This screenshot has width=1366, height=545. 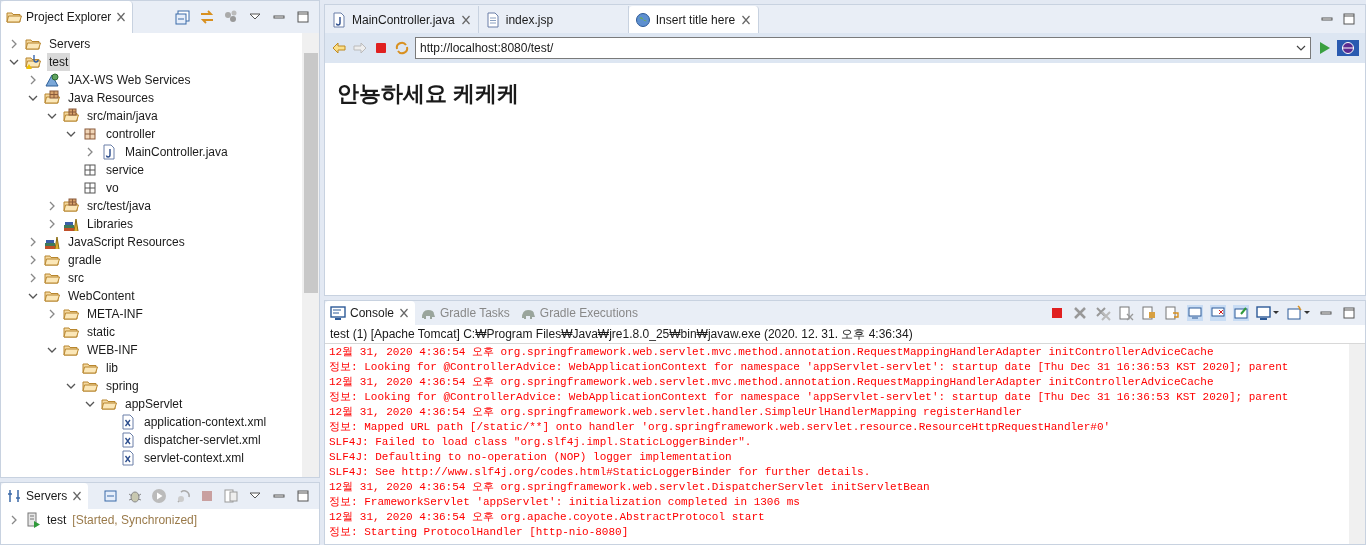 I want to click on servers-icon, so click(x=14, y=496).